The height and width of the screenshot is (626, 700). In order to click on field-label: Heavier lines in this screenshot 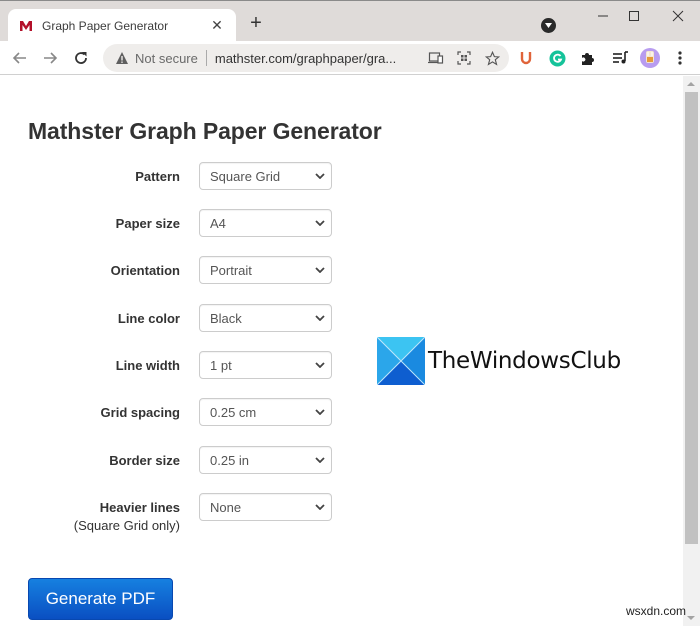, I will do `click(139, 507)`.